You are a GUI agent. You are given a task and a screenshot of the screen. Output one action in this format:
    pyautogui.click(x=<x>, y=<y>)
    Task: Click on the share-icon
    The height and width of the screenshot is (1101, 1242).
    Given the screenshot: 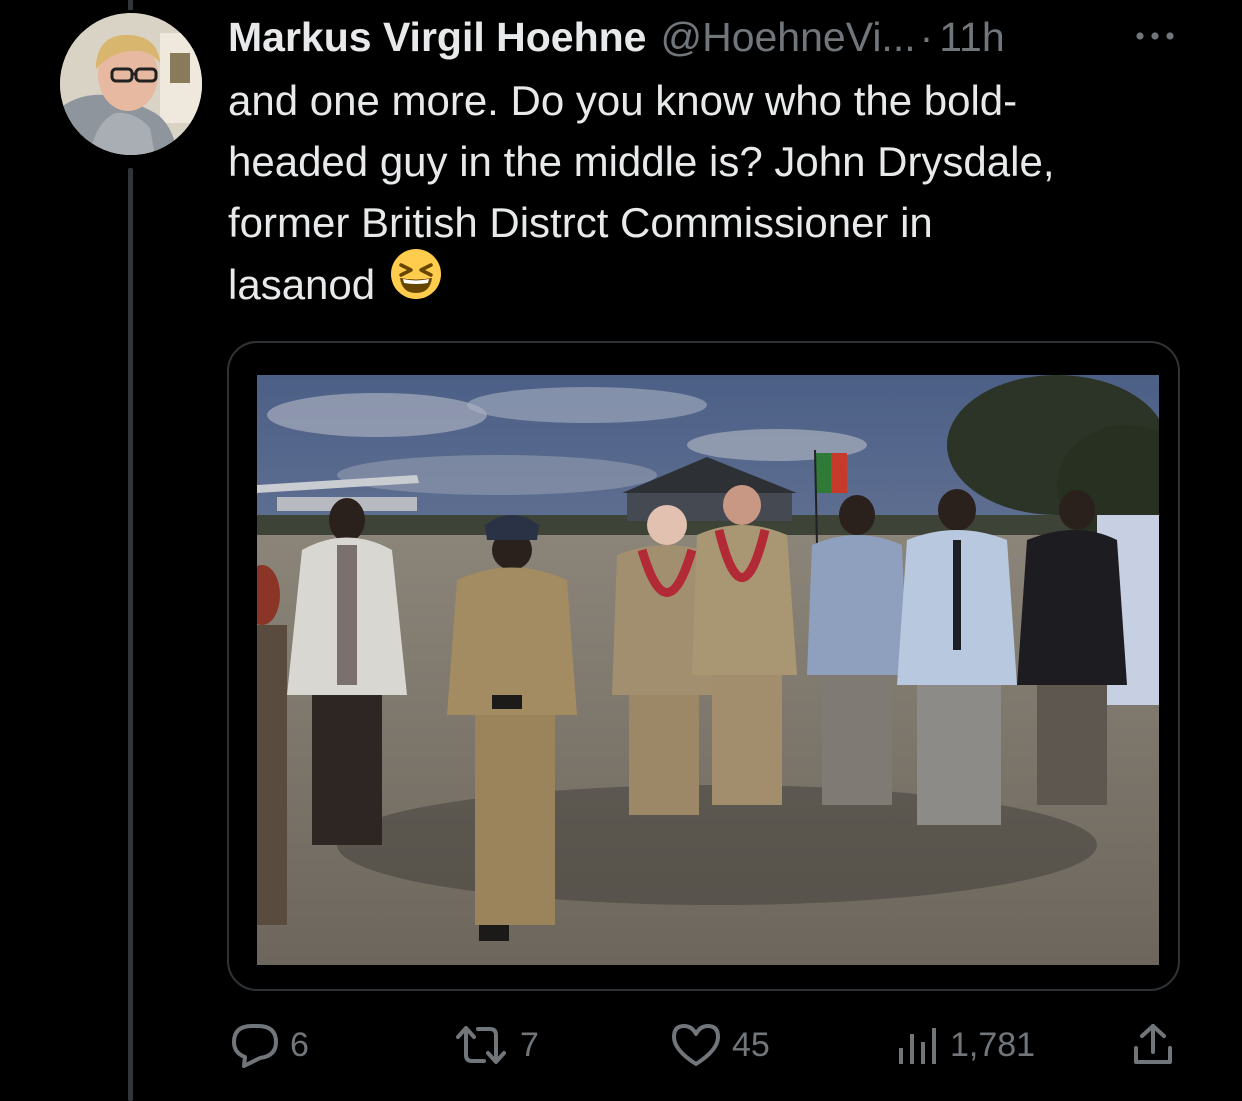 What is the action you would take?
    pyautogui.click(x=1153, y=1044)
    